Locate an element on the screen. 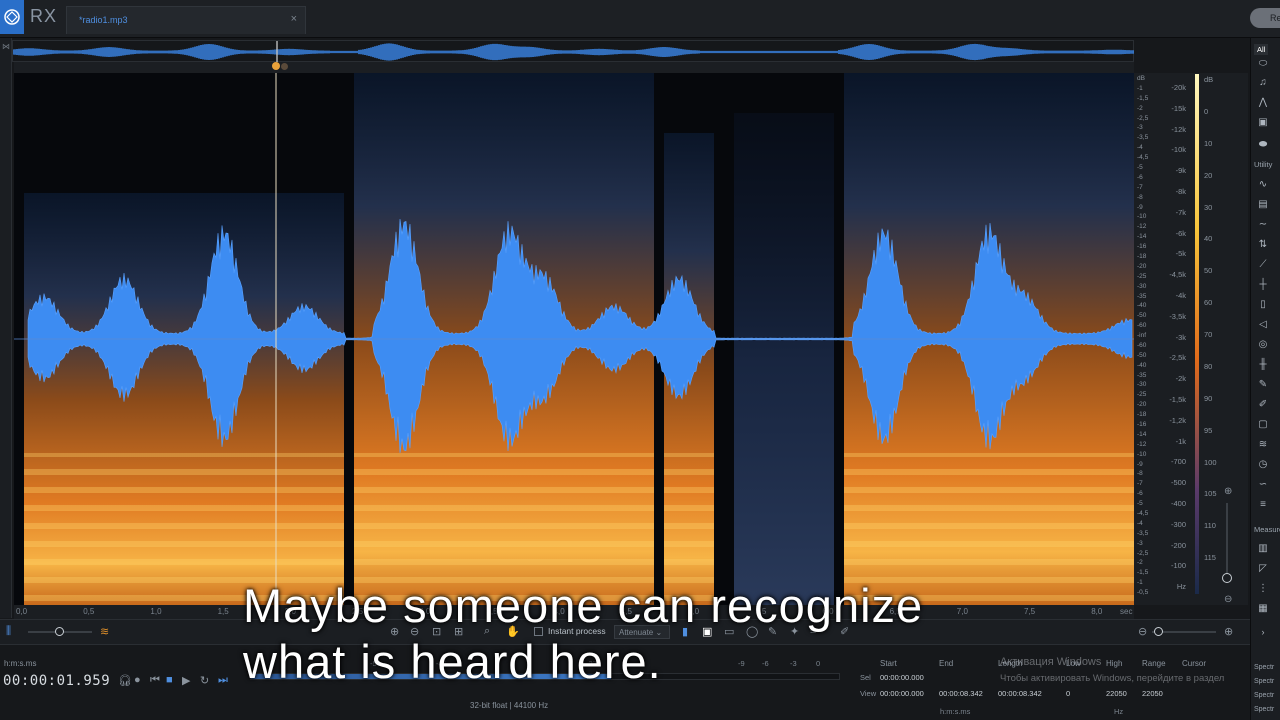 The height and width of the screenshot is (720, 1280). db-tick-label: -7 is located at coordinates (1140, 484).